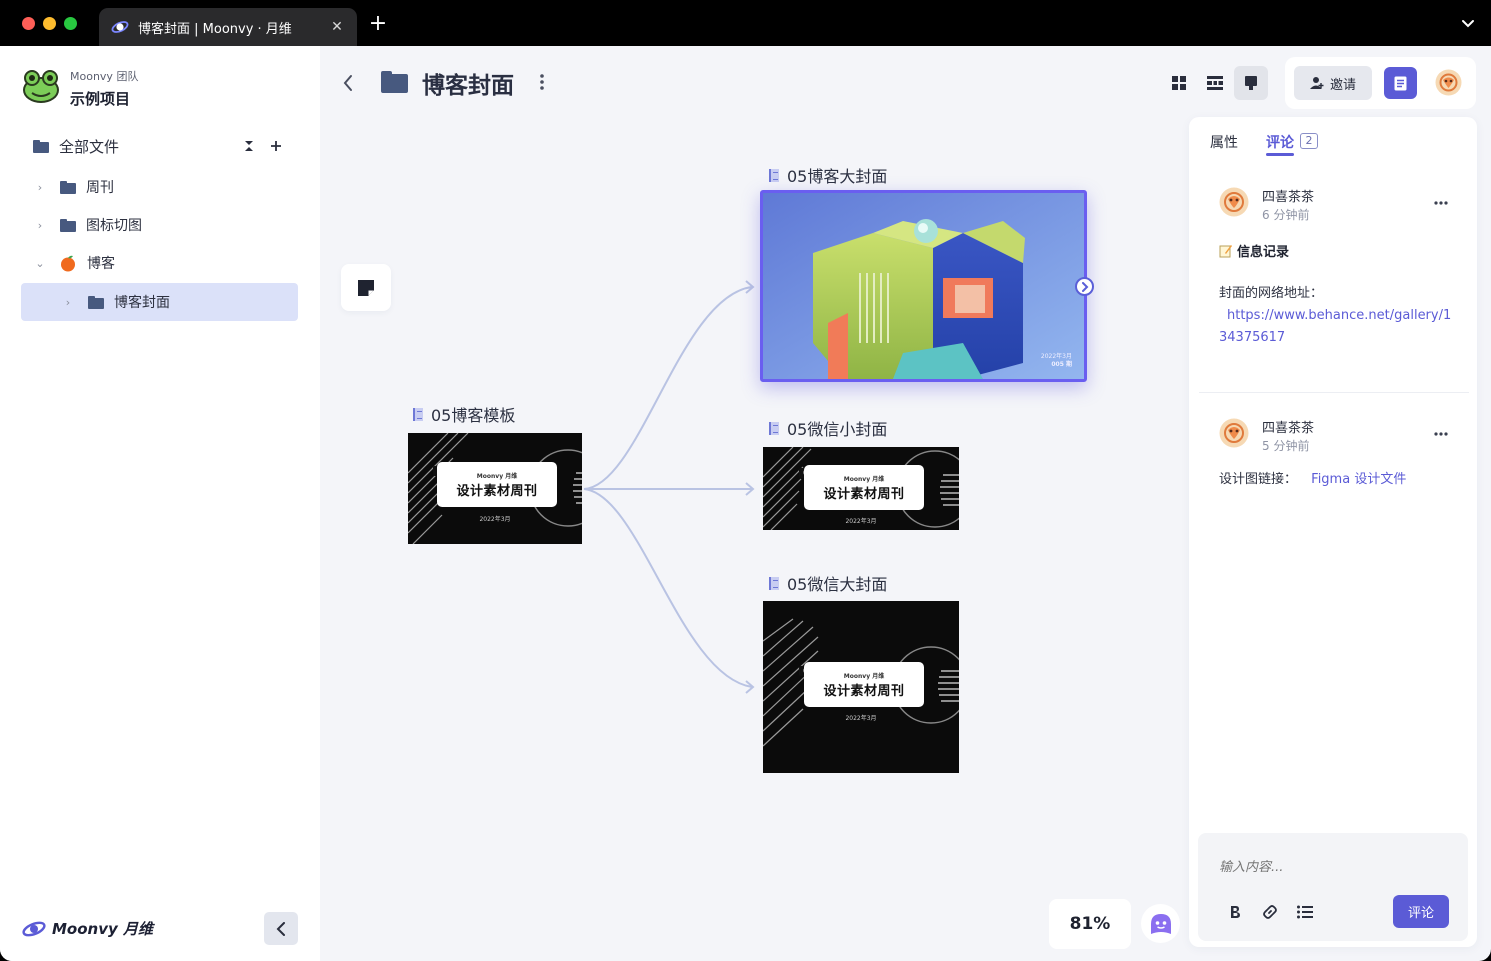 The width and height of the screenshot is (1491, 961). I want to click on thumbnail-template: 005 Moonvy 月维 设计素材周刊 2022年3月, so click(495, 488).